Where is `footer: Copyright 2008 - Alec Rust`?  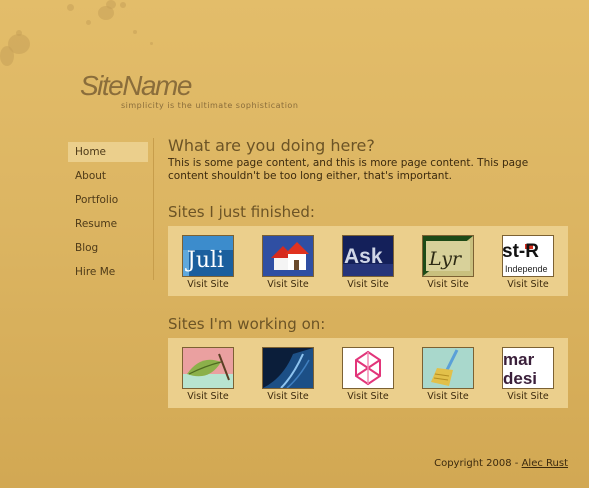
footer: Copyright 2008 - Alec Rust is located at coordinates (501, 463).